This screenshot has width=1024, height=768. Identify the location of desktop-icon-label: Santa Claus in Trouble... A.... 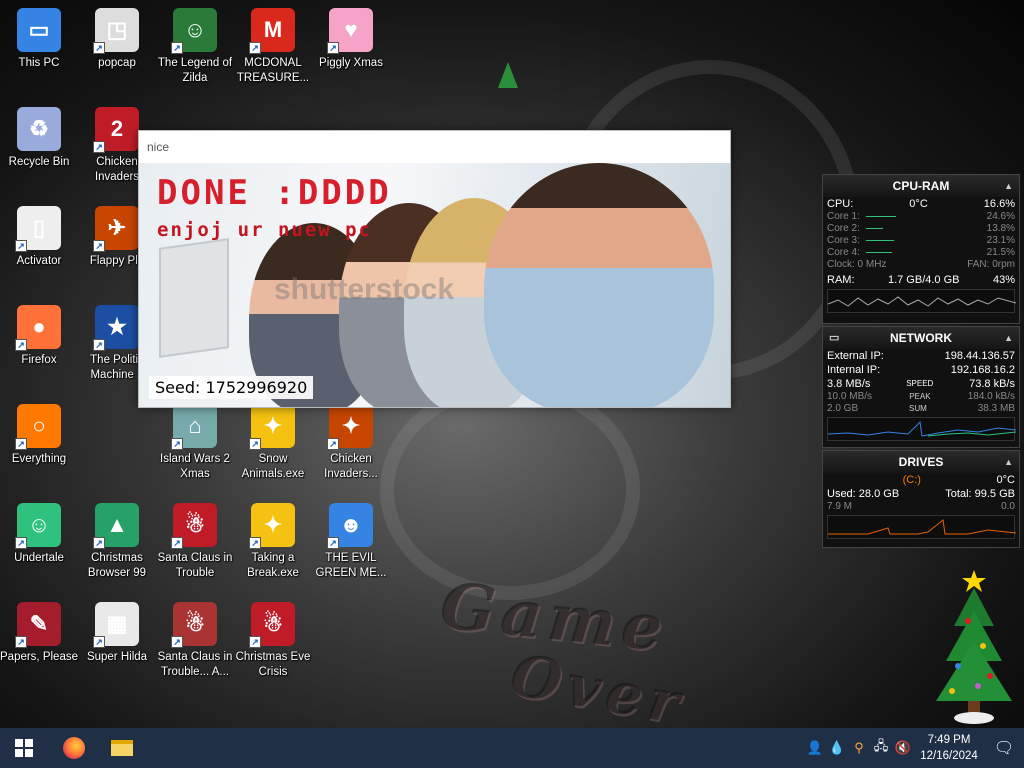
(195, 664).